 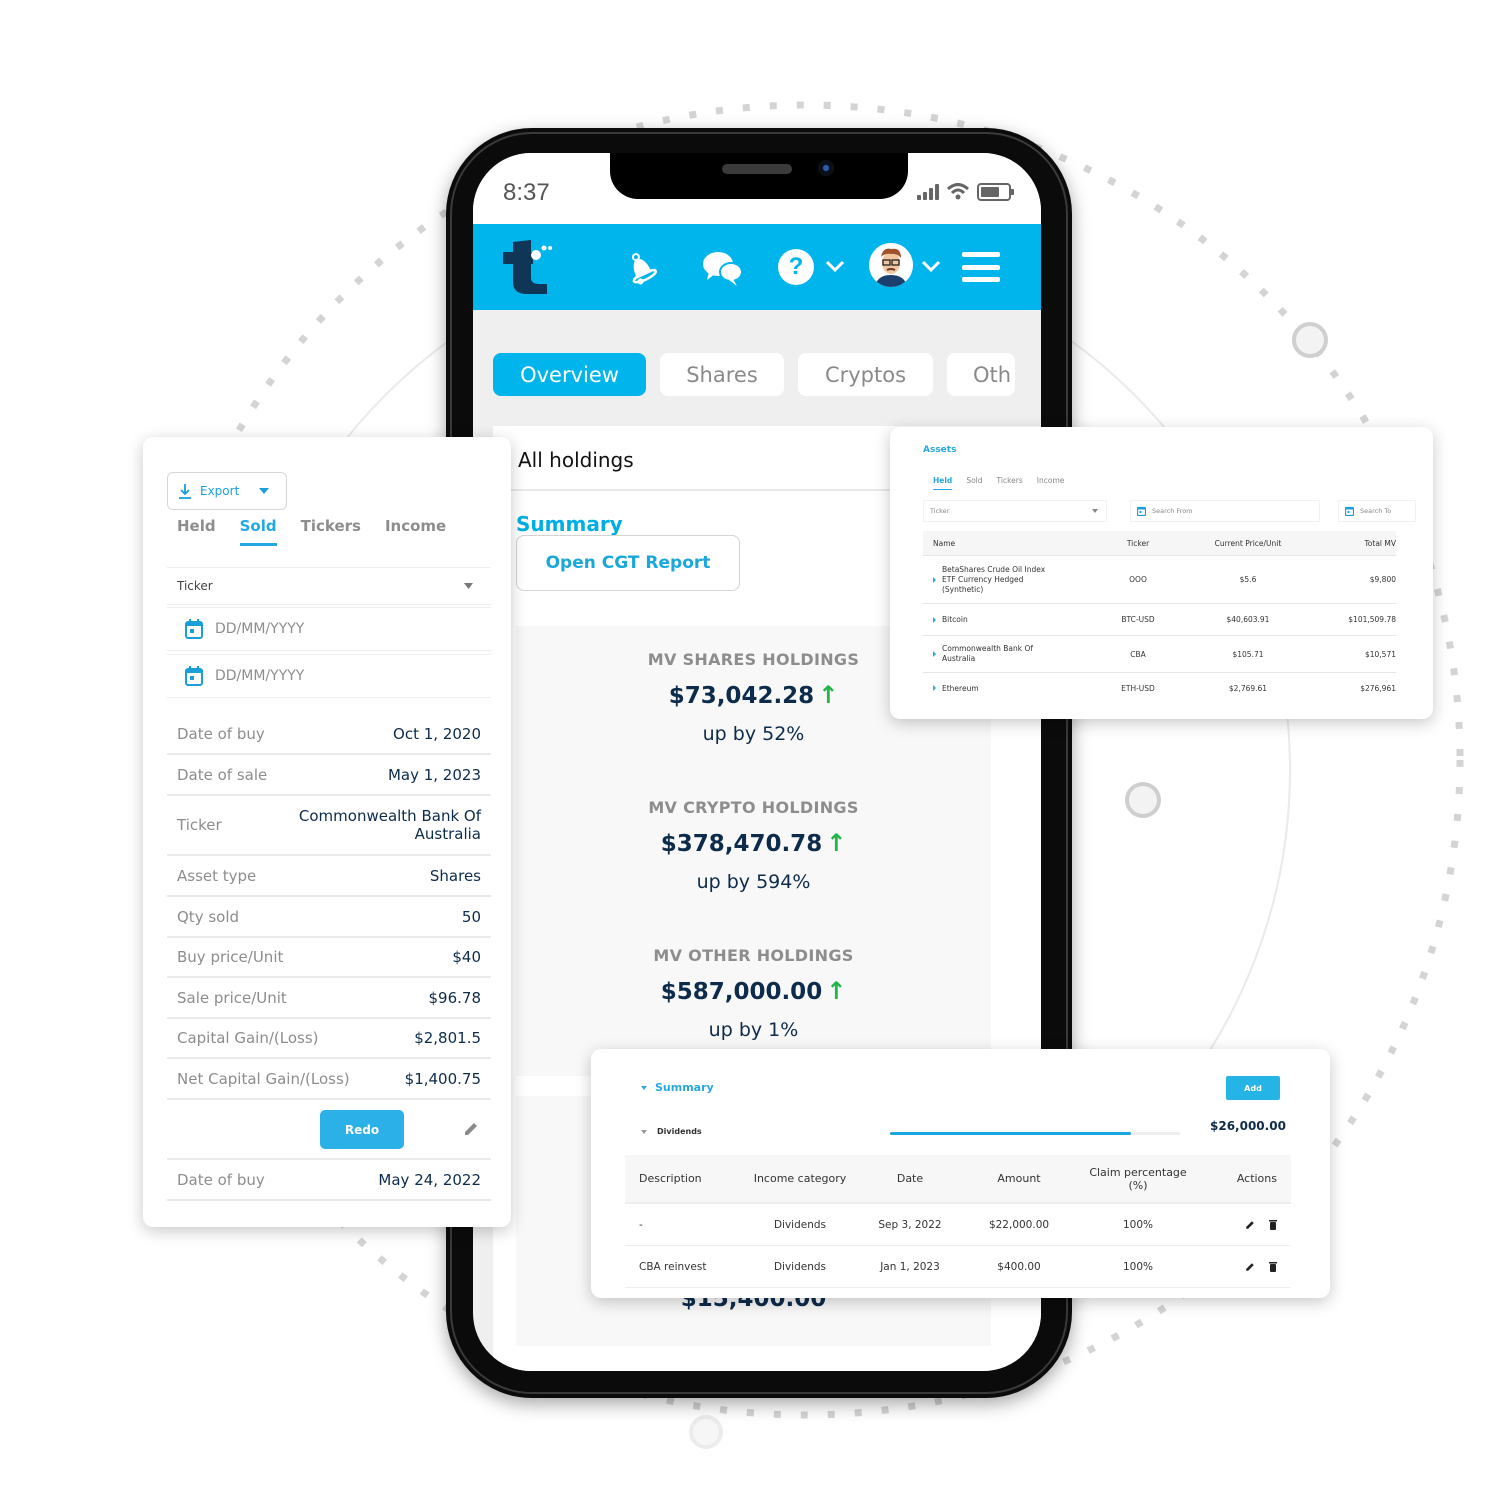 What do you see at coordinates (865, 374) in the screenshot?
I see `tab-cryptos: Cryptos` at bounding box center [865, 374].